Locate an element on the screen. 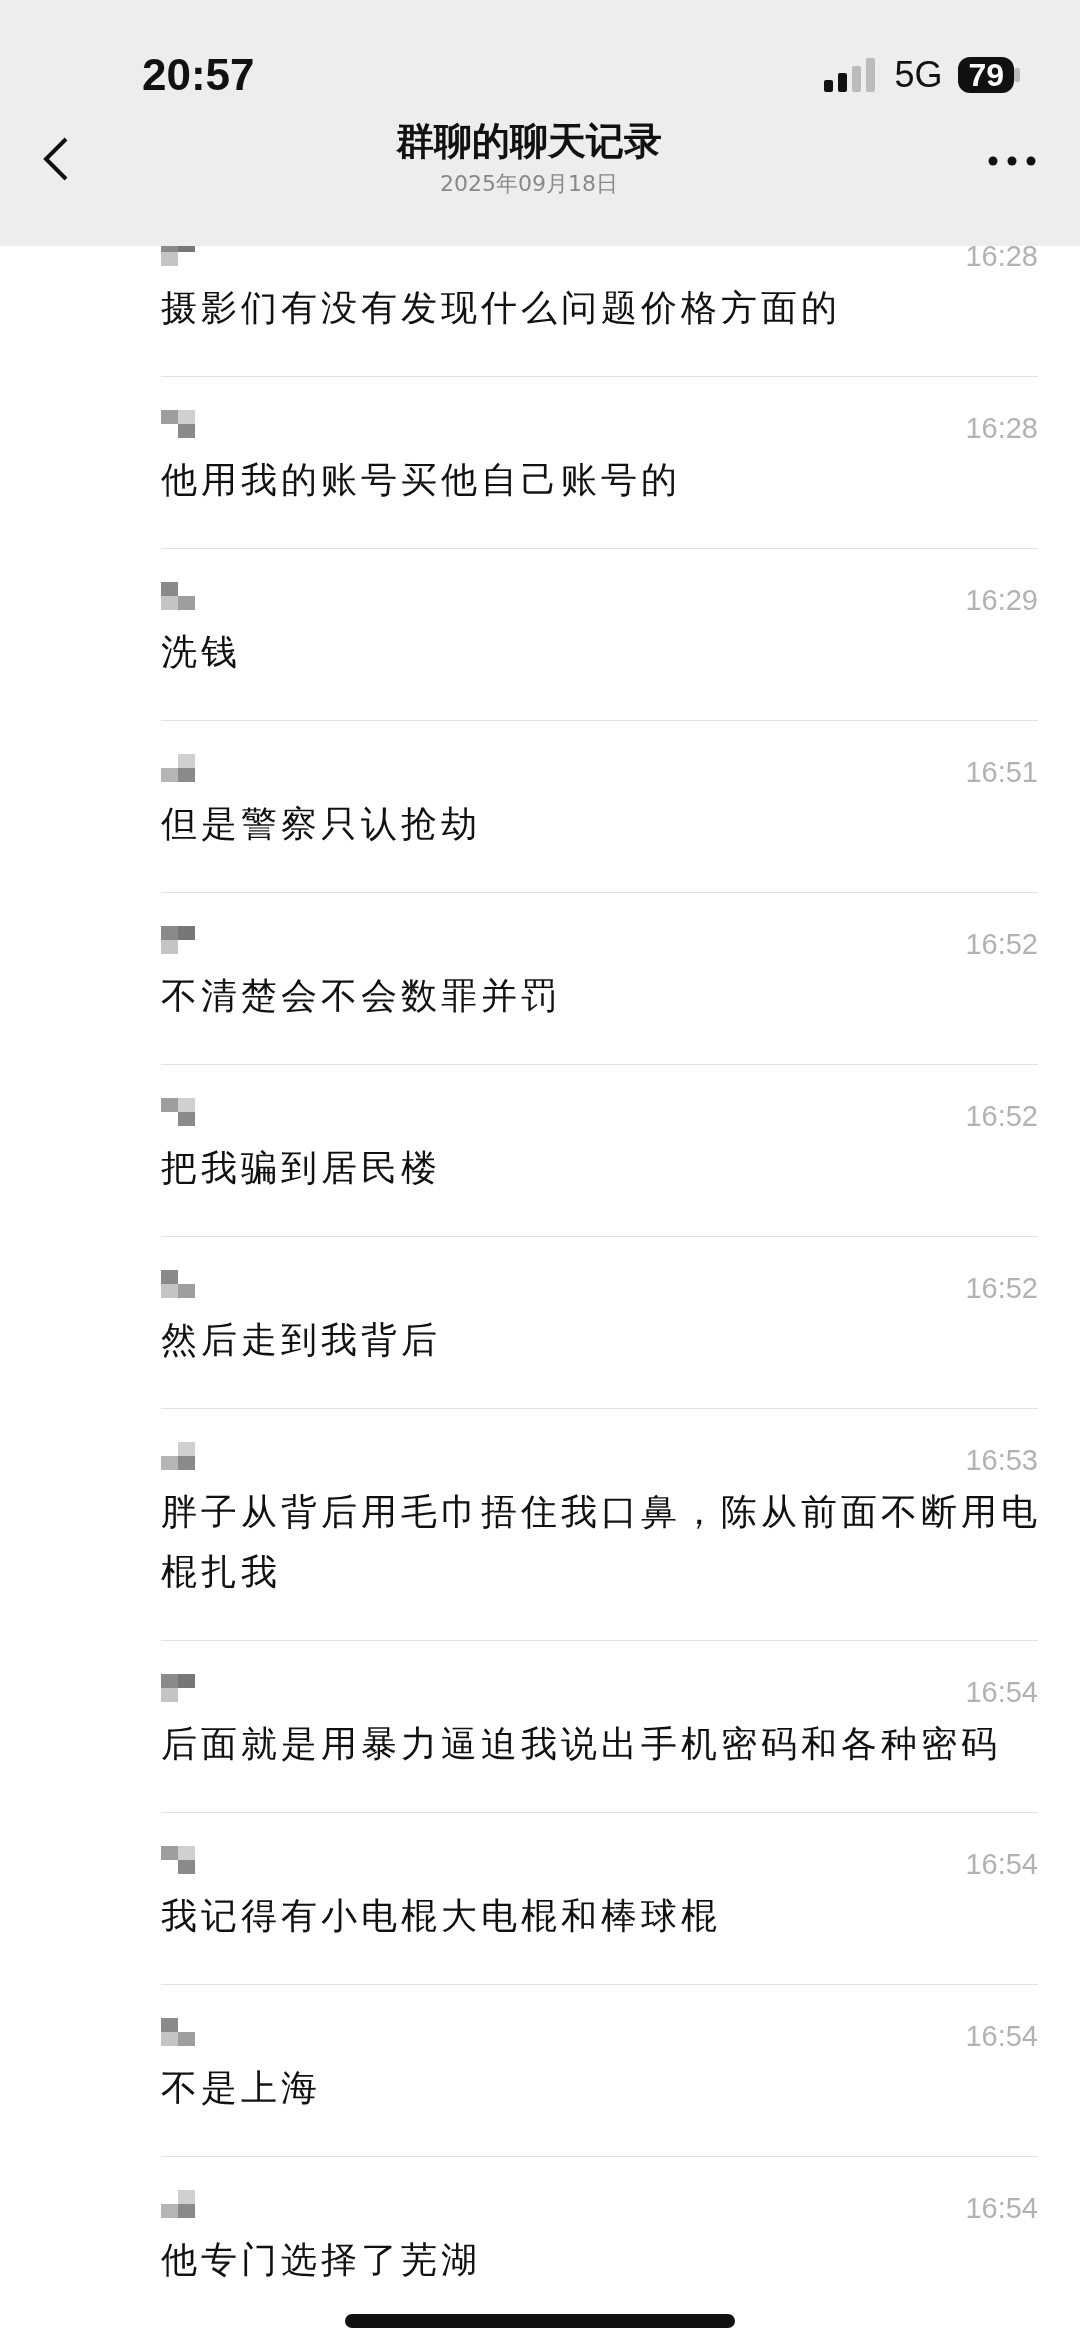  network-label: 5G is located at coordinates (918, 75).